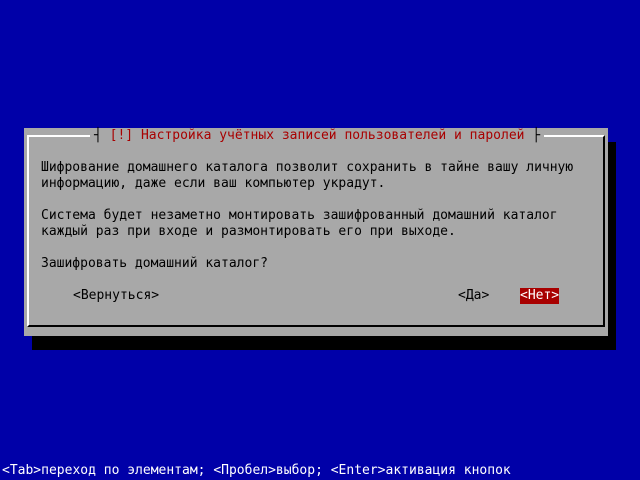  I want to click on yes-button: <Да>, so click(473, 296).